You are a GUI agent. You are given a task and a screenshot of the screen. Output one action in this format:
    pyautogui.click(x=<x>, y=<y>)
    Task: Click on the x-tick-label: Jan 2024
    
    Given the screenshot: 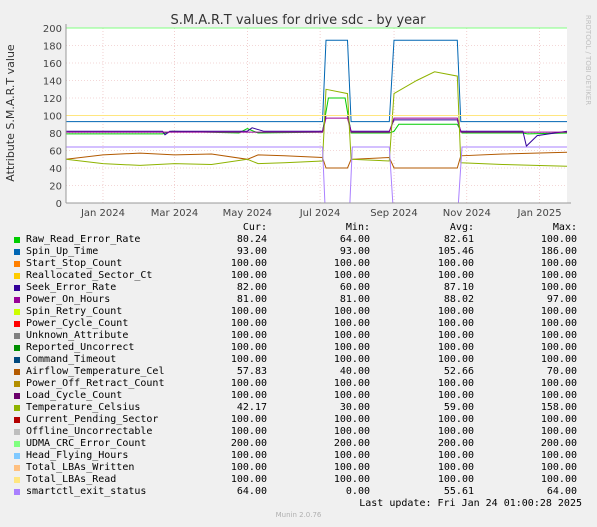 What is the action you would take?
    pyautogui.click(x=102, y=213)
    